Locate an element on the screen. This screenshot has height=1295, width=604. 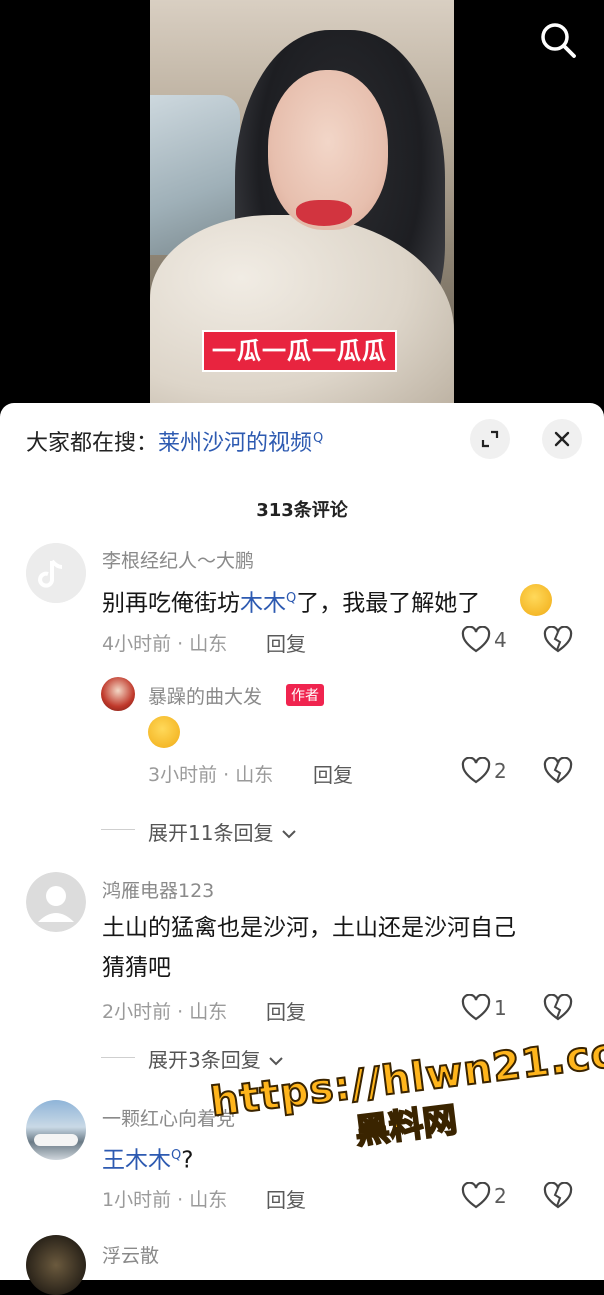
close-icon is located at coordinates (562, 439).